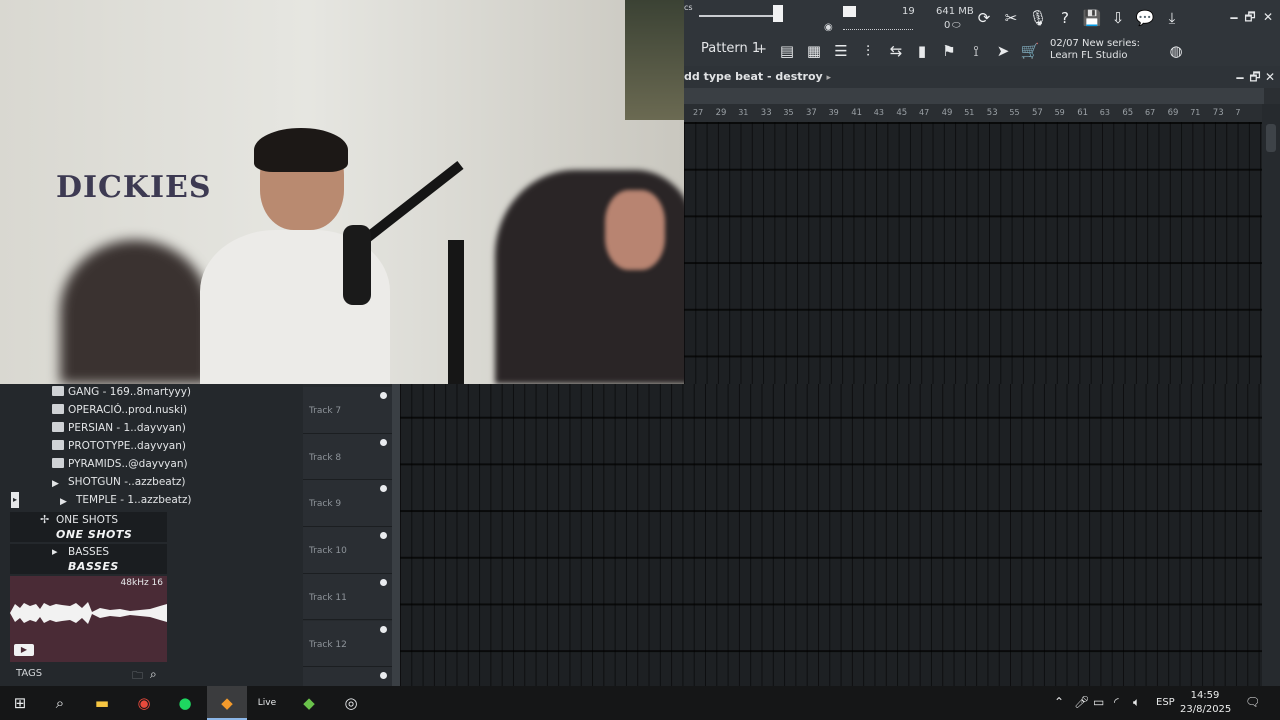 This screenshot has height=720, width=1280. Describe the element at coordinates (955, 11) in the screenshot. I see `memory-meter: 641 MB` at that location.